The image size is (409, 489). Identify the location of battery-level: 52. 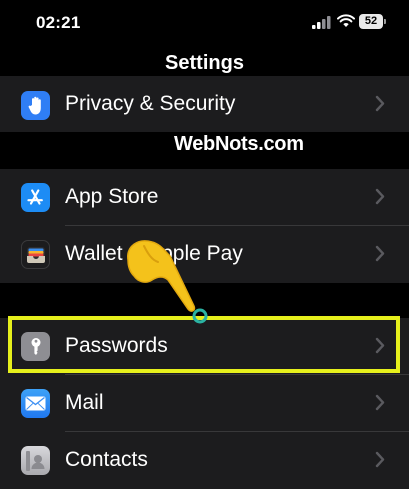
(371, 21).